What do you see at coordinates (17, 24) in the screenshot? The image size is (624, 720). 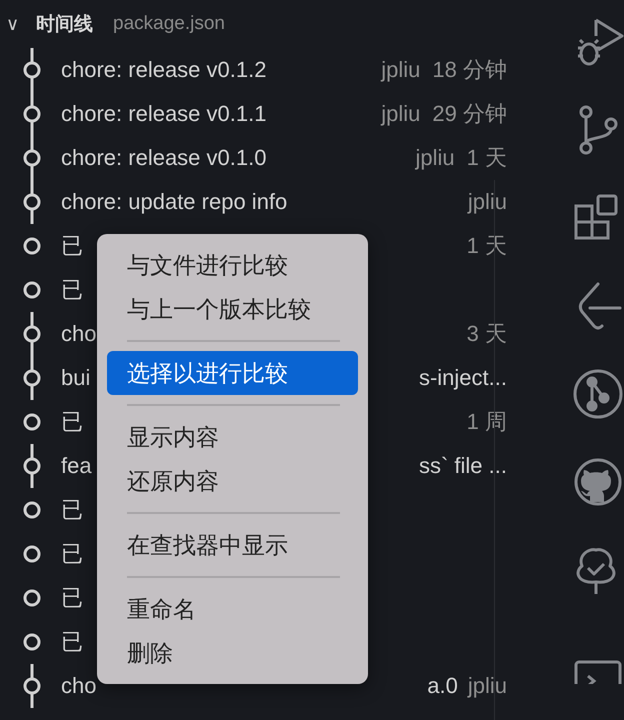 I see `collapse-chevron: ∨` at bounding box center [17, 24].